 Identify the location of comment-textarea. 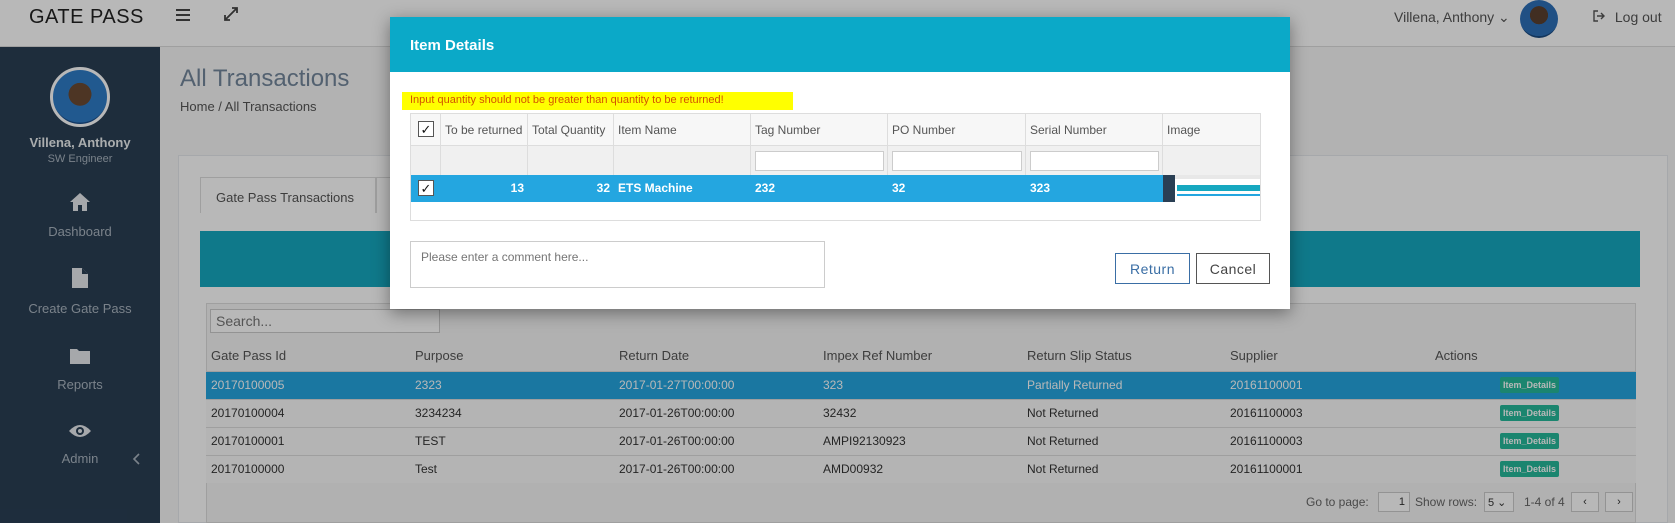
(617, 264).